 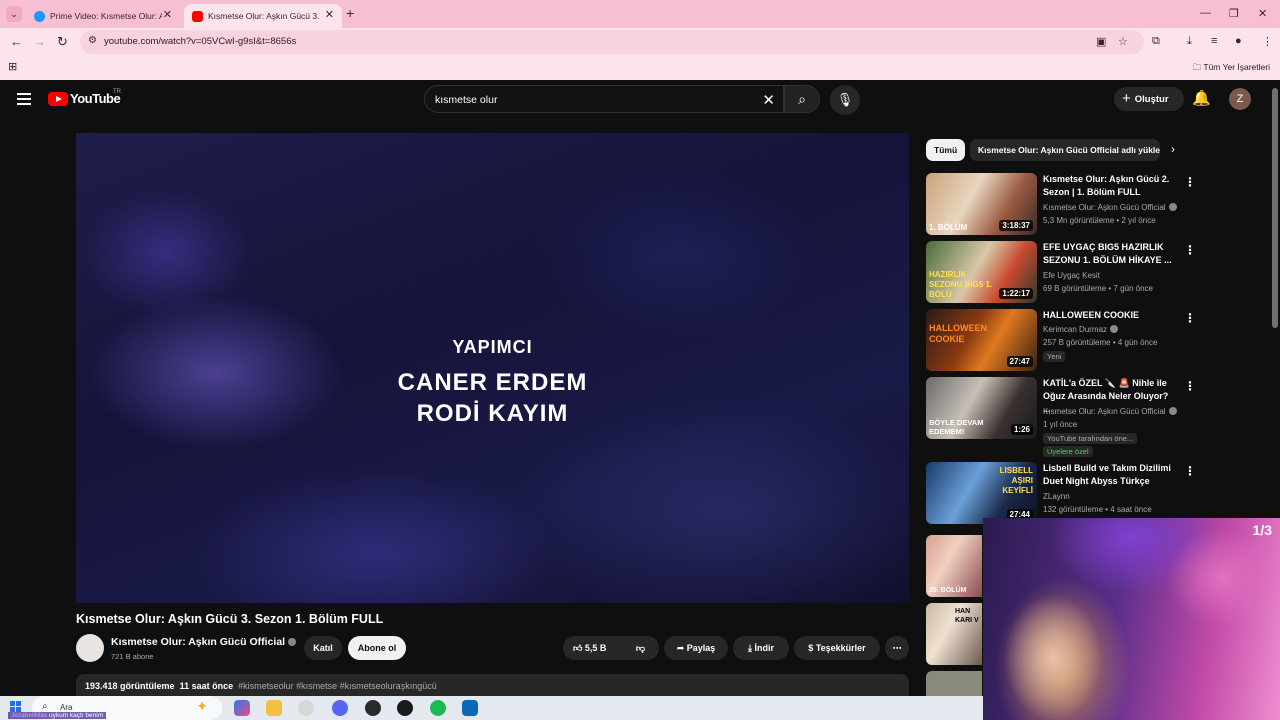 I want to click on clear-search-icon: ✕, so click(x=768, y=100).